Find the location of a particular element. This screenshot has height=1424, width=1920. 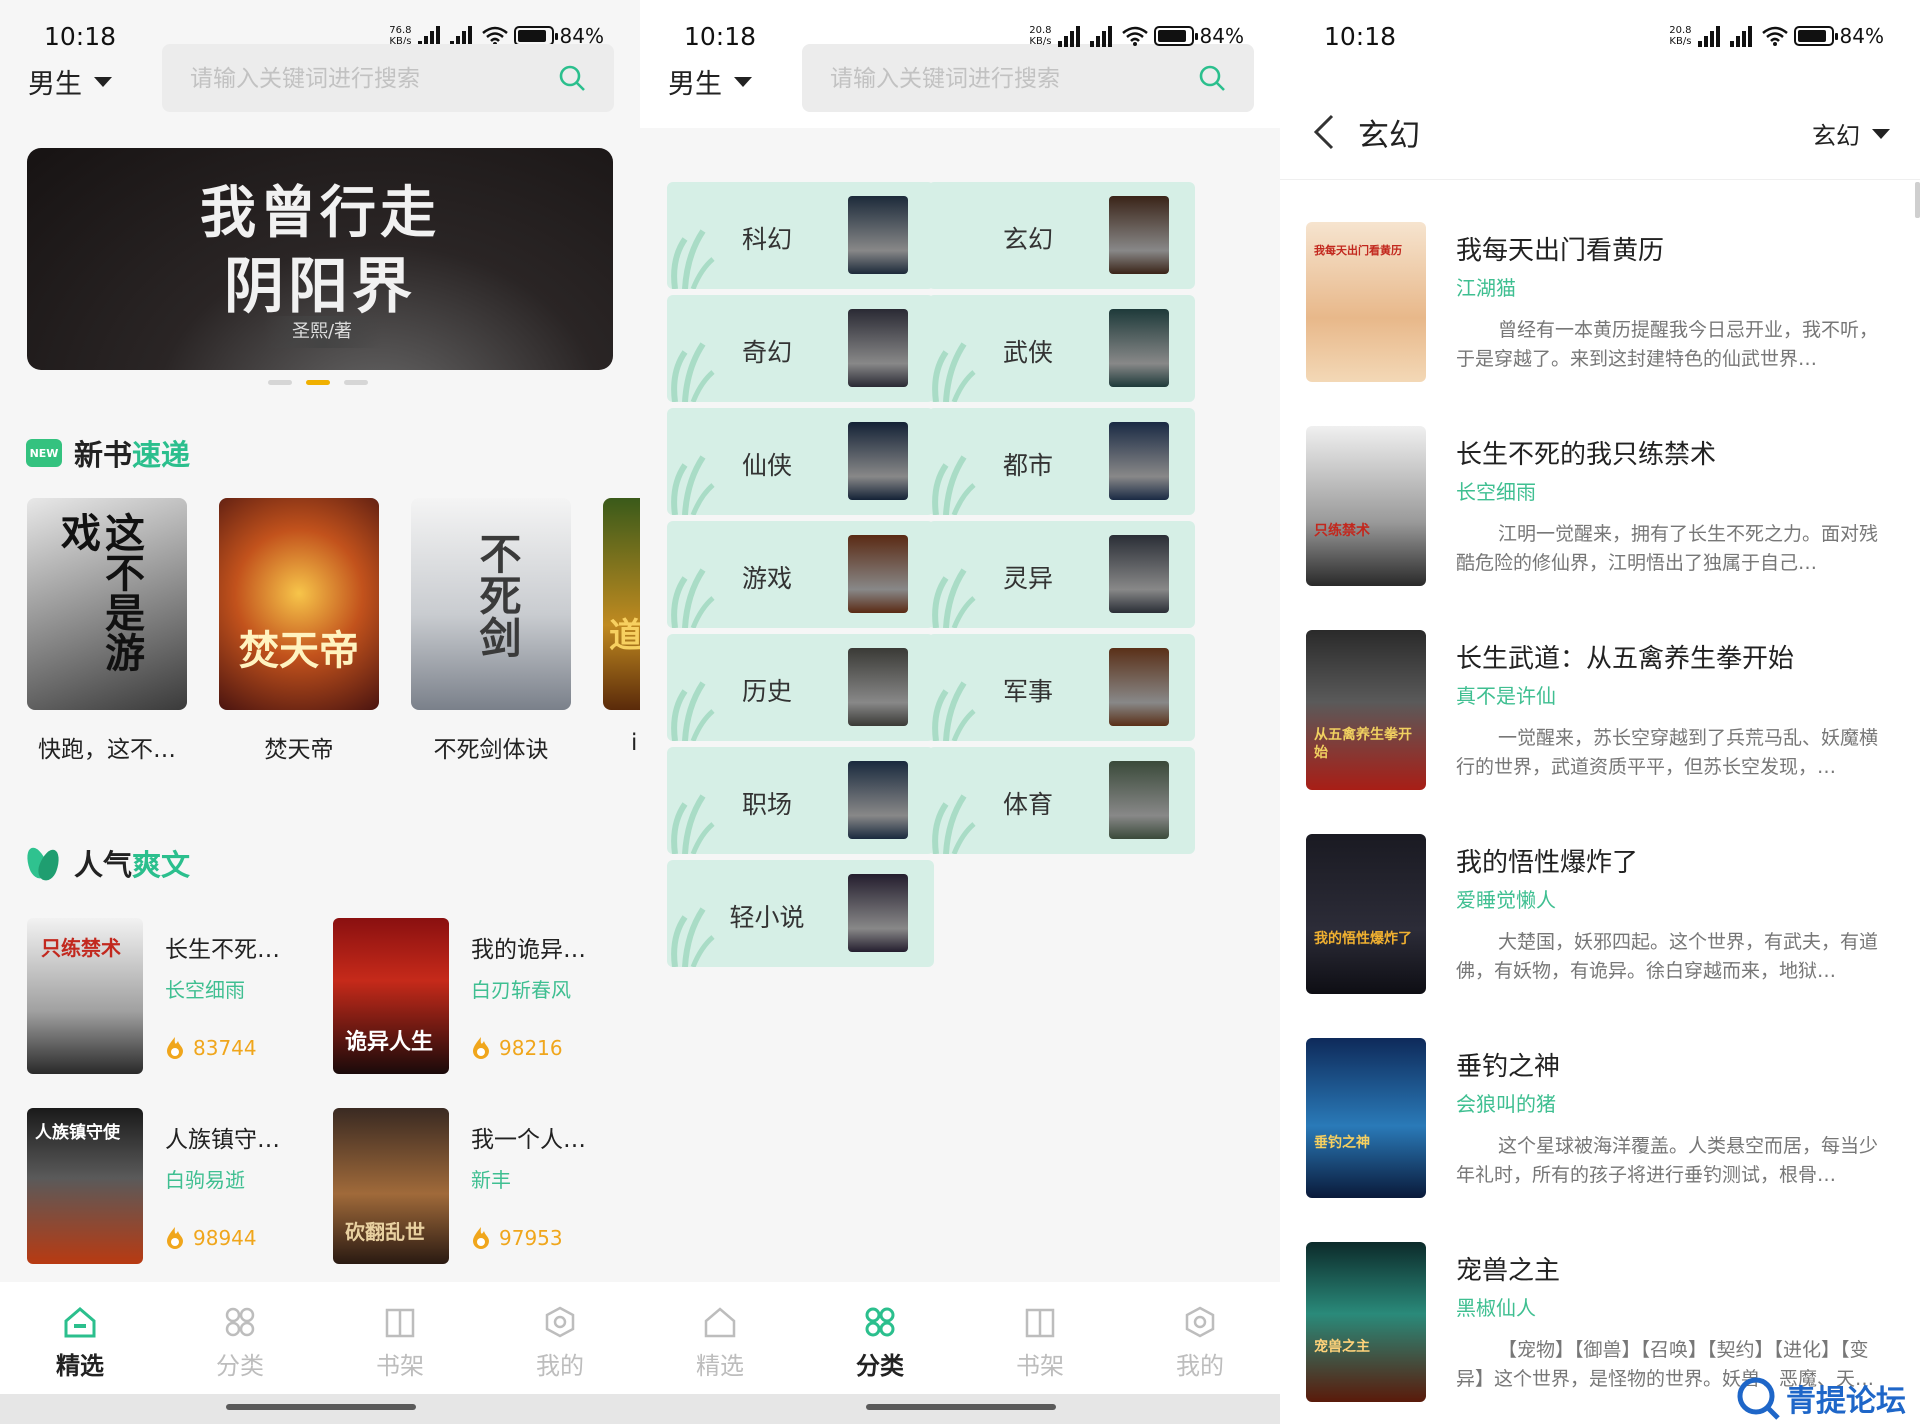

category-card: 奇幻 is located at coordinates (800, 348).